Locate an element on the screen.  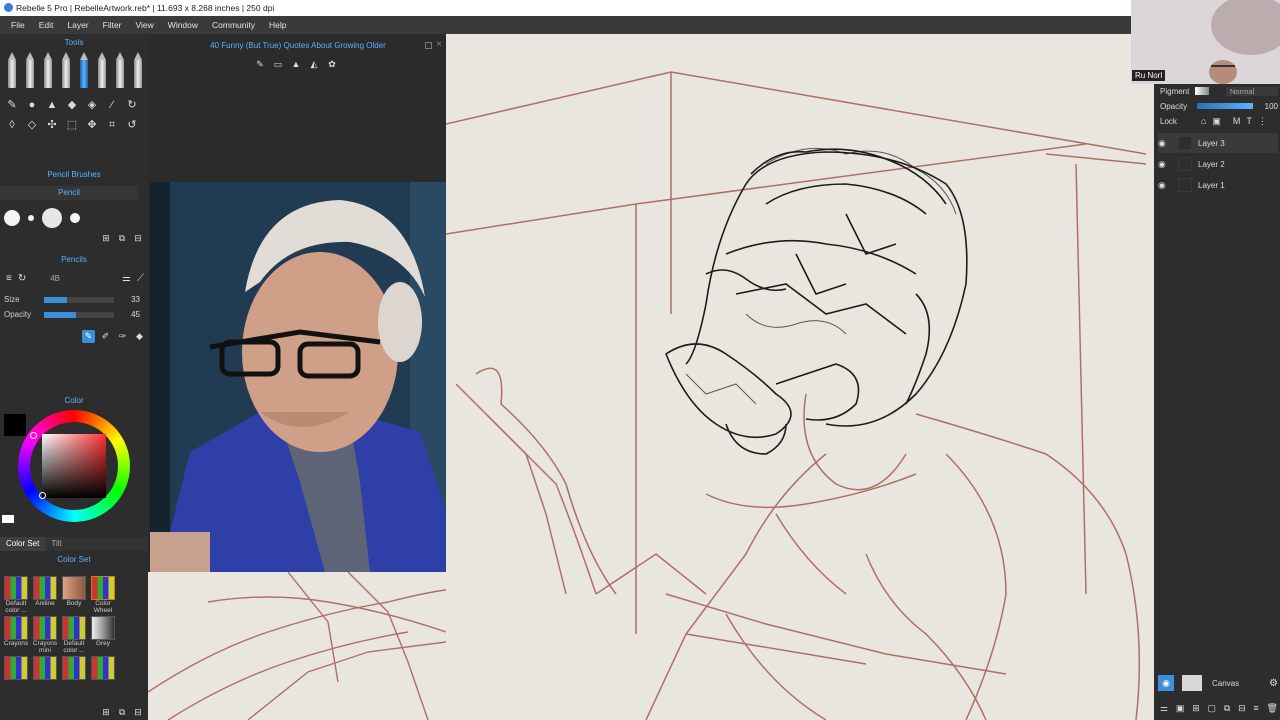
layer-group-icon: ▣ is located at coordinates (1180, 708).